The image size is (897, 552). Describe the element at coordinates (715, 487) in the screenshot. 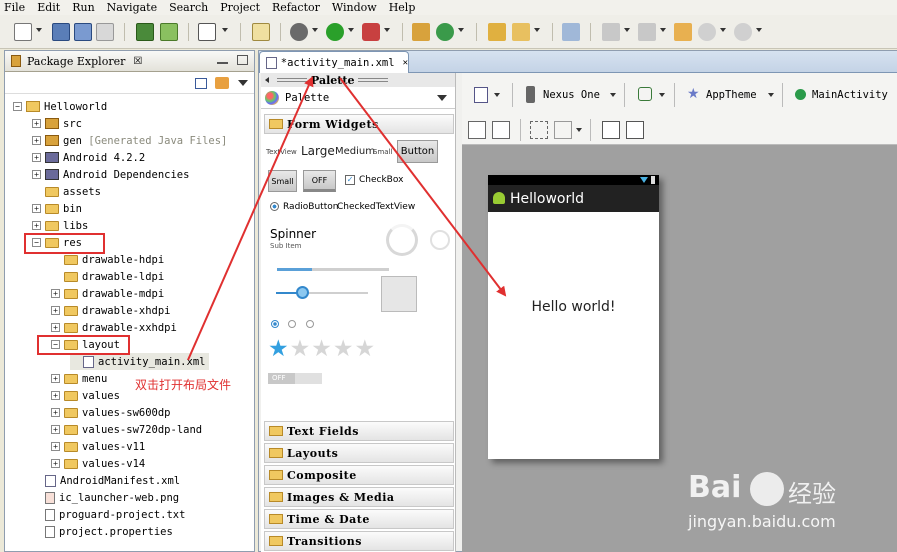

I see `watermark-brand: Bai` at that location.